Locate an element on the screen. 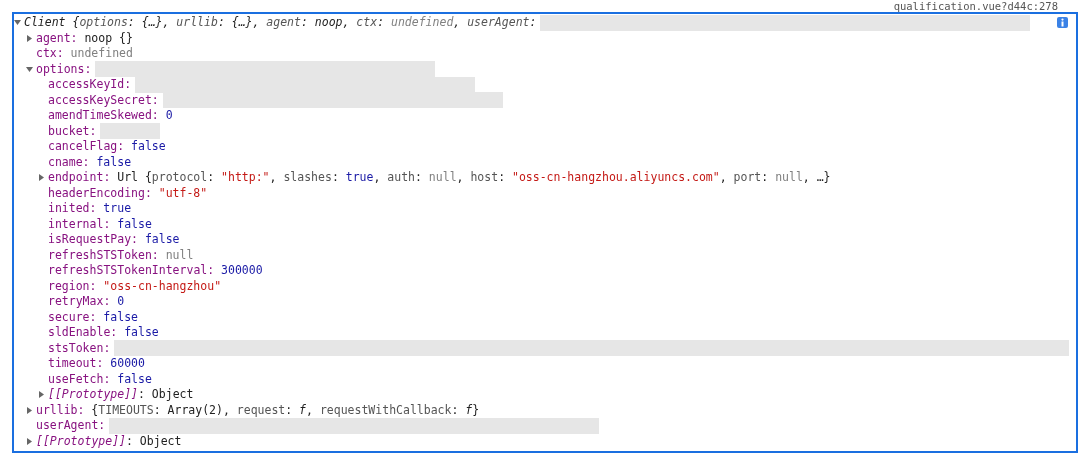 This screenshot has width=1082, height=463. property-line: region: "oss-cn-hangzhou" is located at coordinates (135, 286).